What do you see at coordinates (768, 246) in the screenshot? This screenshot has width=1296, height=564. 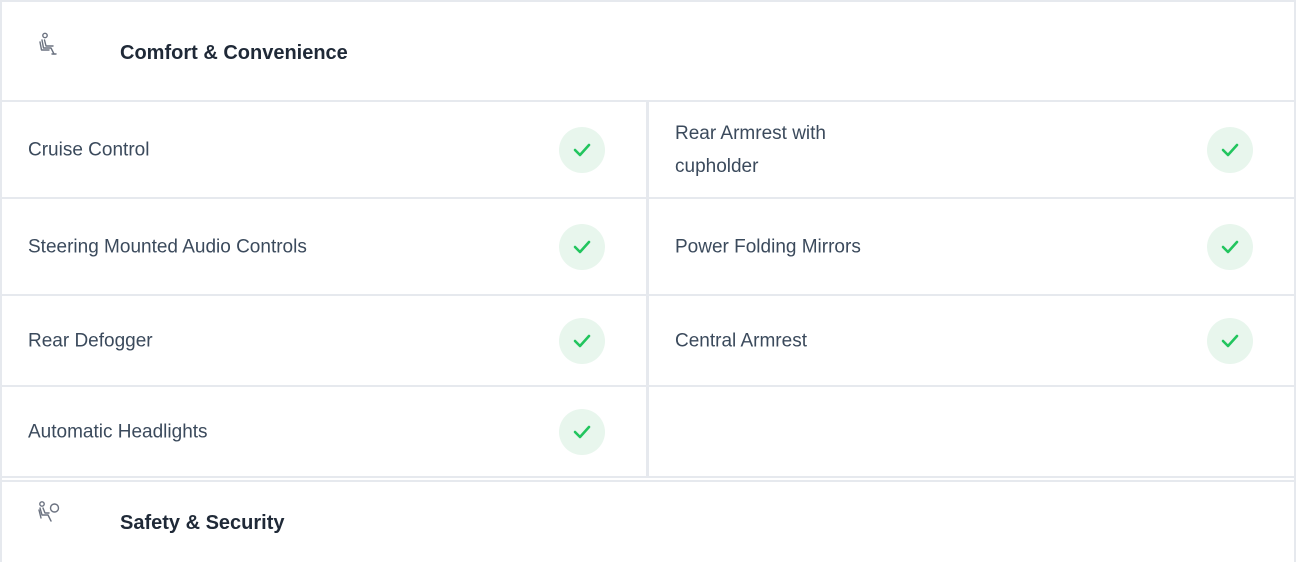 I see `feature-label: Power Folding Mirrors` at bounding box center [768, 246].